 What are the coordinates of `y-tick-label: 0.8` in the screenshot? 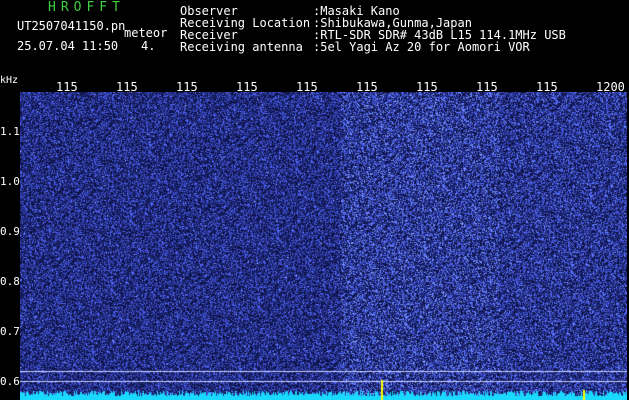 It's located at (10, 281).